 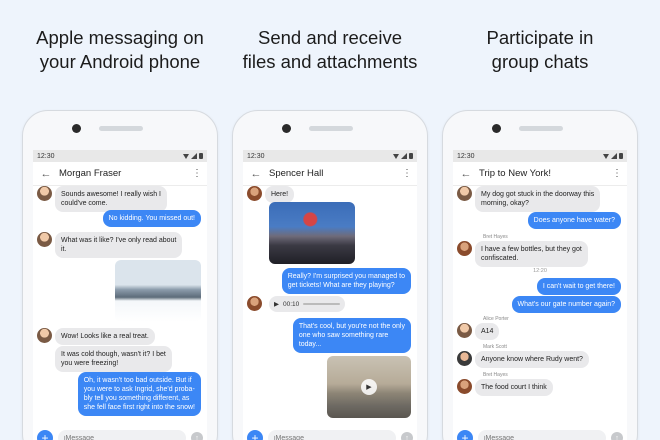 What do you see at coordinates (330, 50) in the screenshot?
I see `headline-attachments: Send and receive files and attachments` at bounding box center [330, 50].